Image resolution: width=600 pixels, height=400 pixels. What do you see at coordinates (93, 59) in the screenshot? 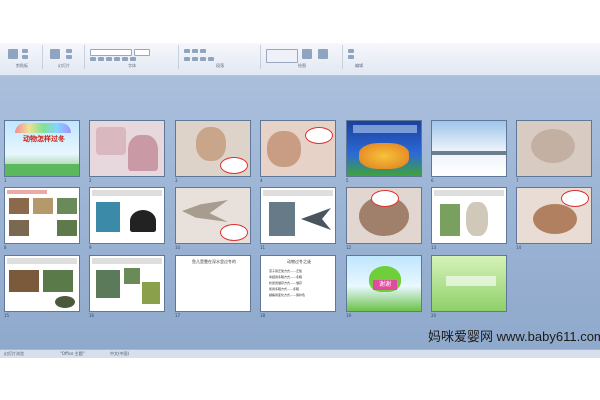
I see `bold-icon` at bounding box center [93, 59].